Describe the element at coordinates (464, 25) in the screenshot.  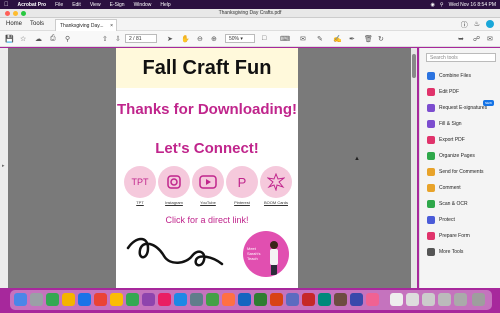
I see `help-icon: ⓘ` at that location.